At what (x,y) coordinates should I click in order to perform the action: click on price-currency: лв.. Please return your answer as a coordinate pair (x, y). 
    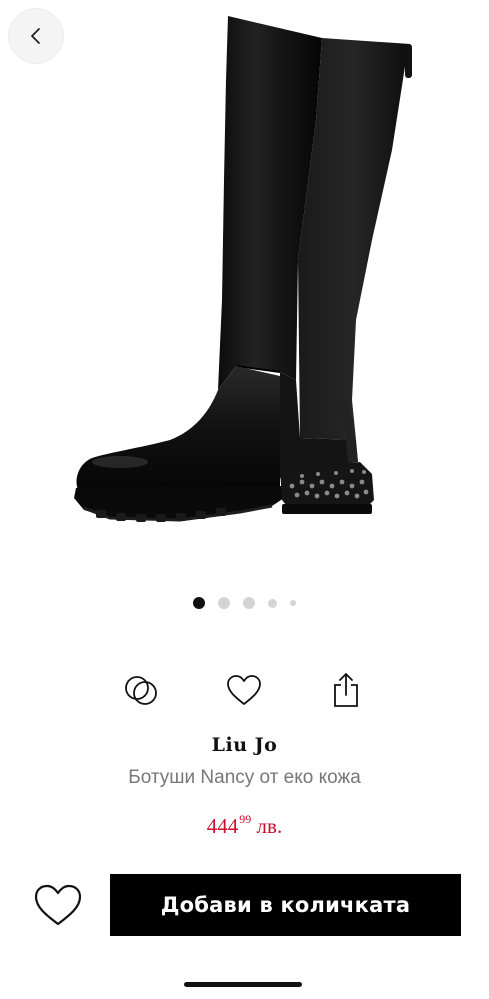
    Looking at the image, I should click on (269, 826).